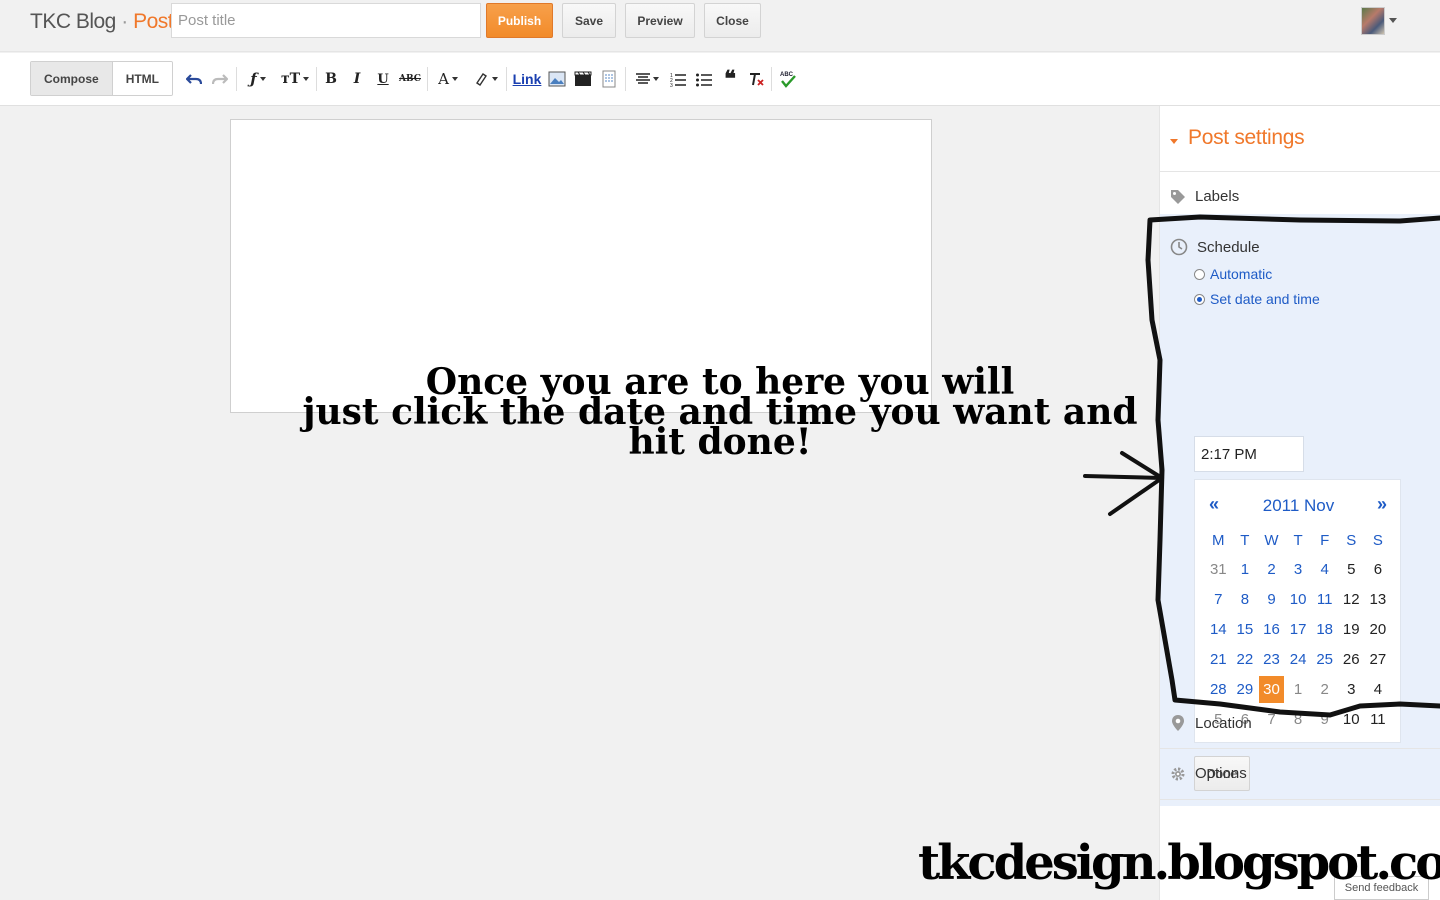  What do you see at coordinates (1298, 659) in the screenshot?
I see `calendar-day: 24` at bounding box center [1298, 659].